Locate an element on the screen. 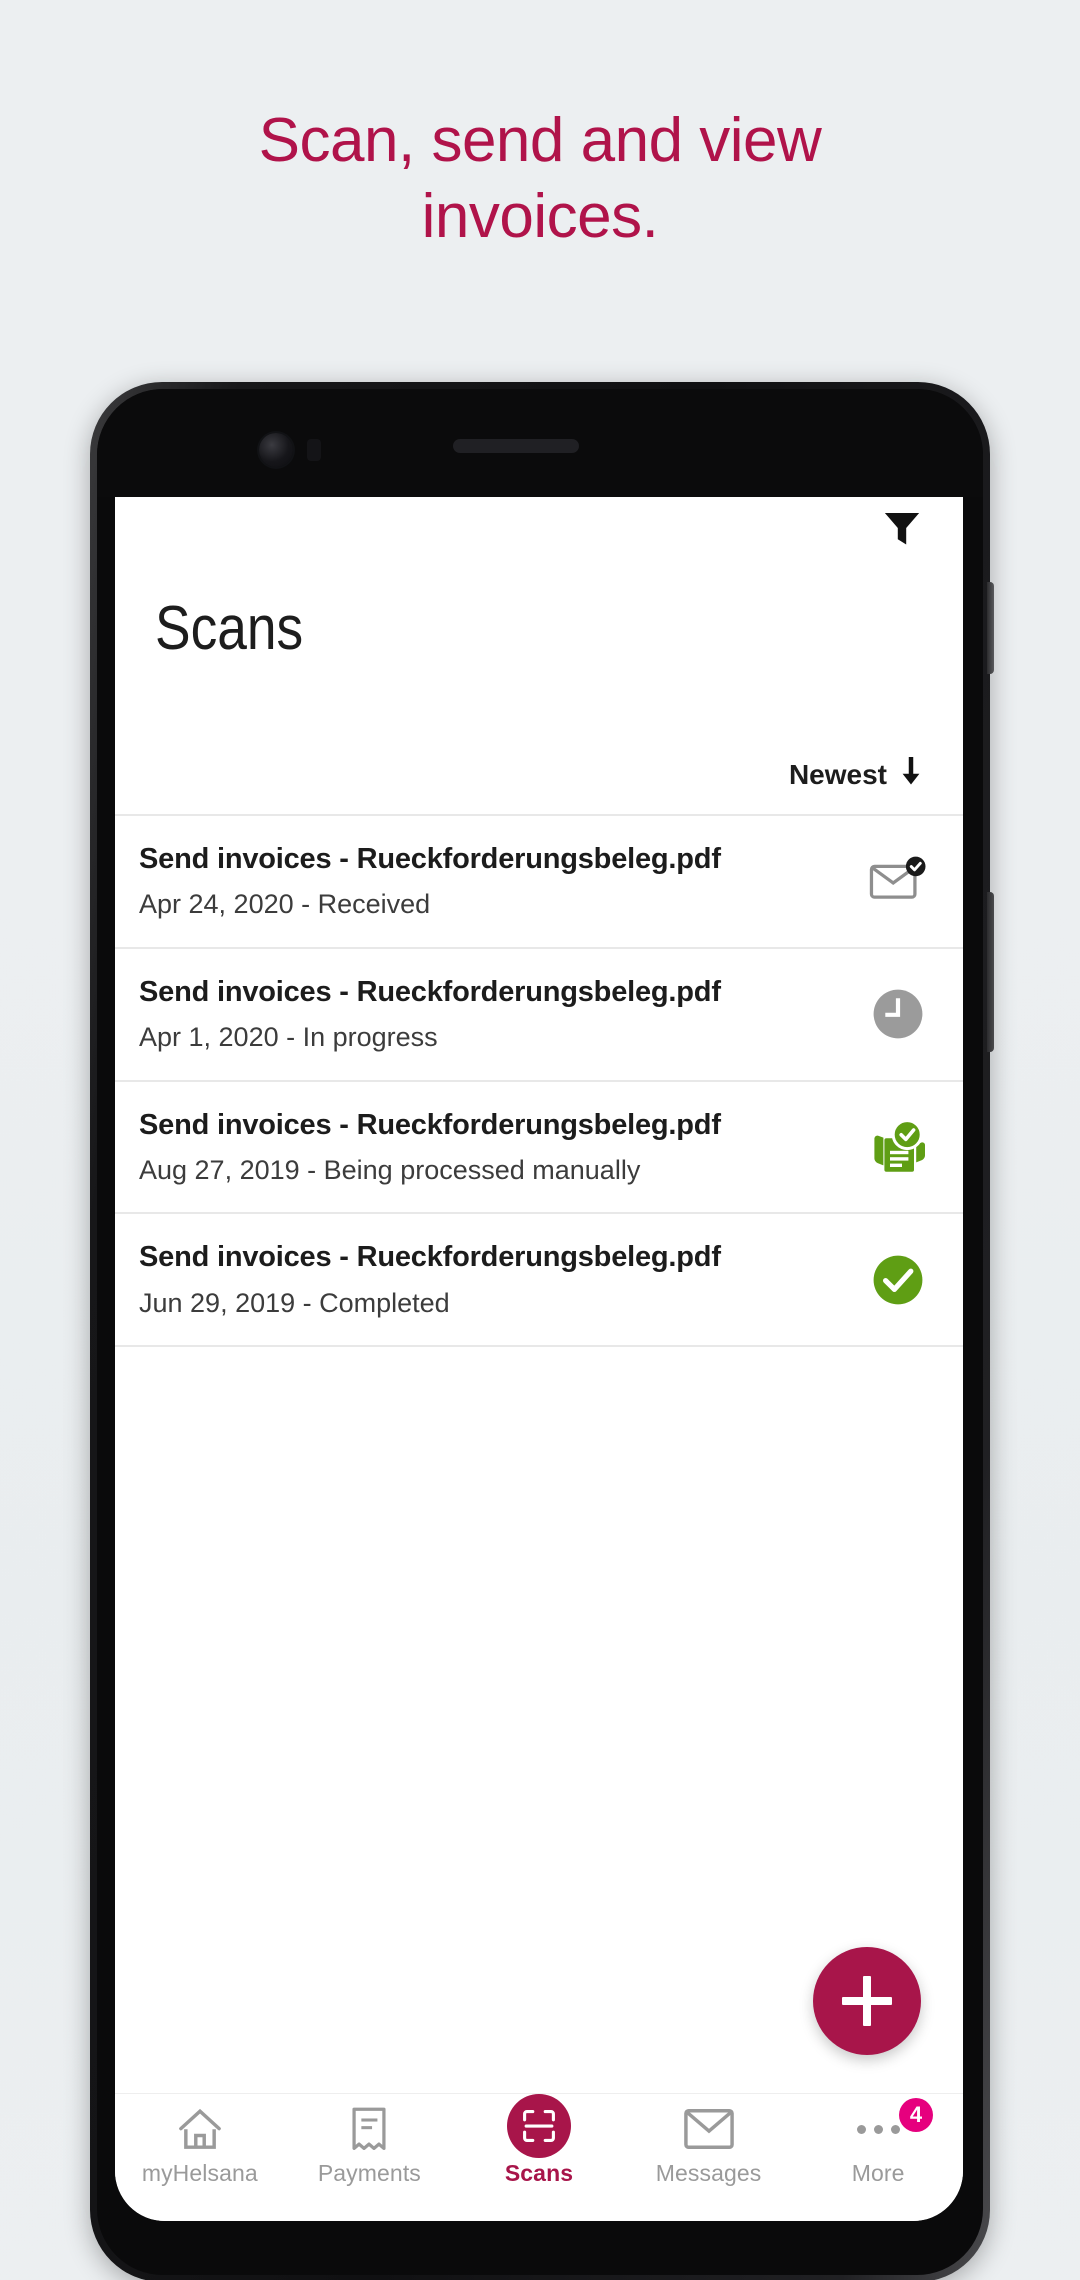  nav-label: myHelsana is located at coordinates (199, 2173).